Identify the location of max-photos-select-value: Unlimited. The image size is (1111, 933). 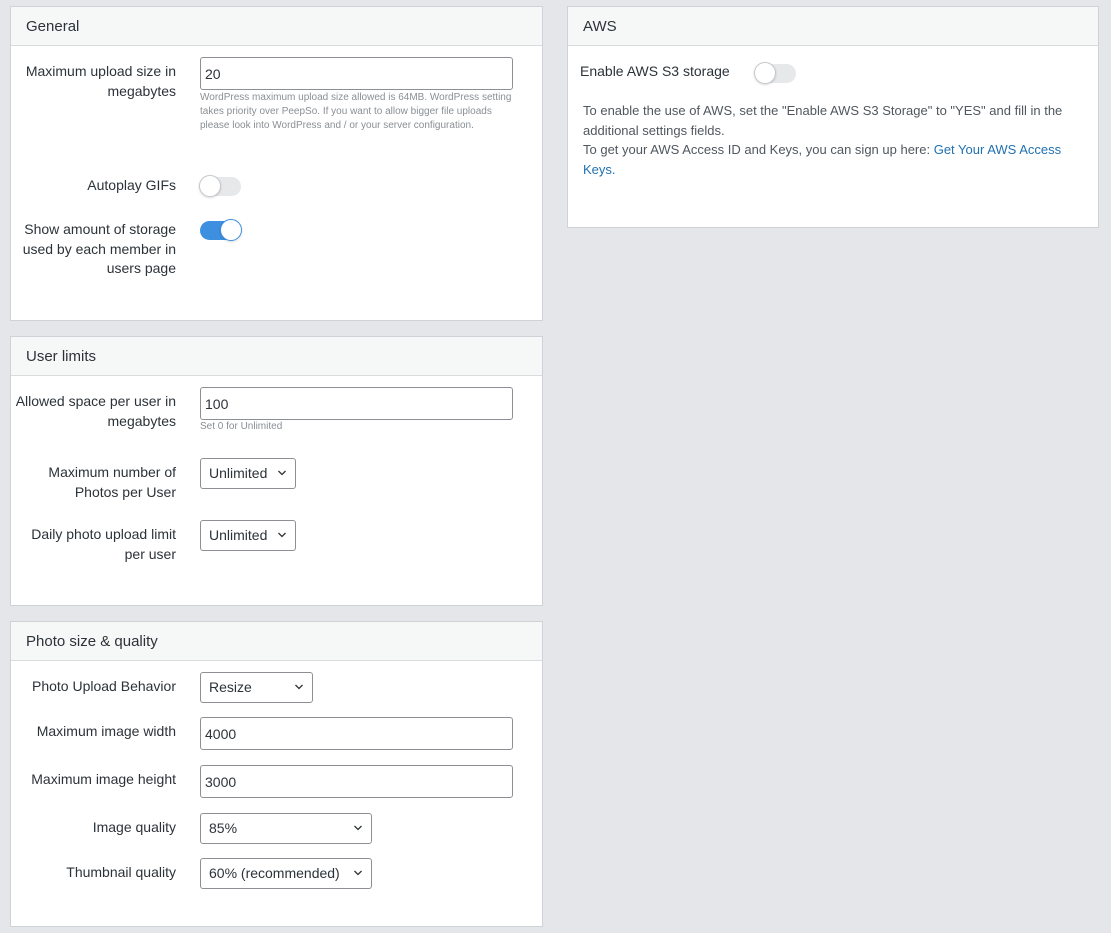
(238, 473).